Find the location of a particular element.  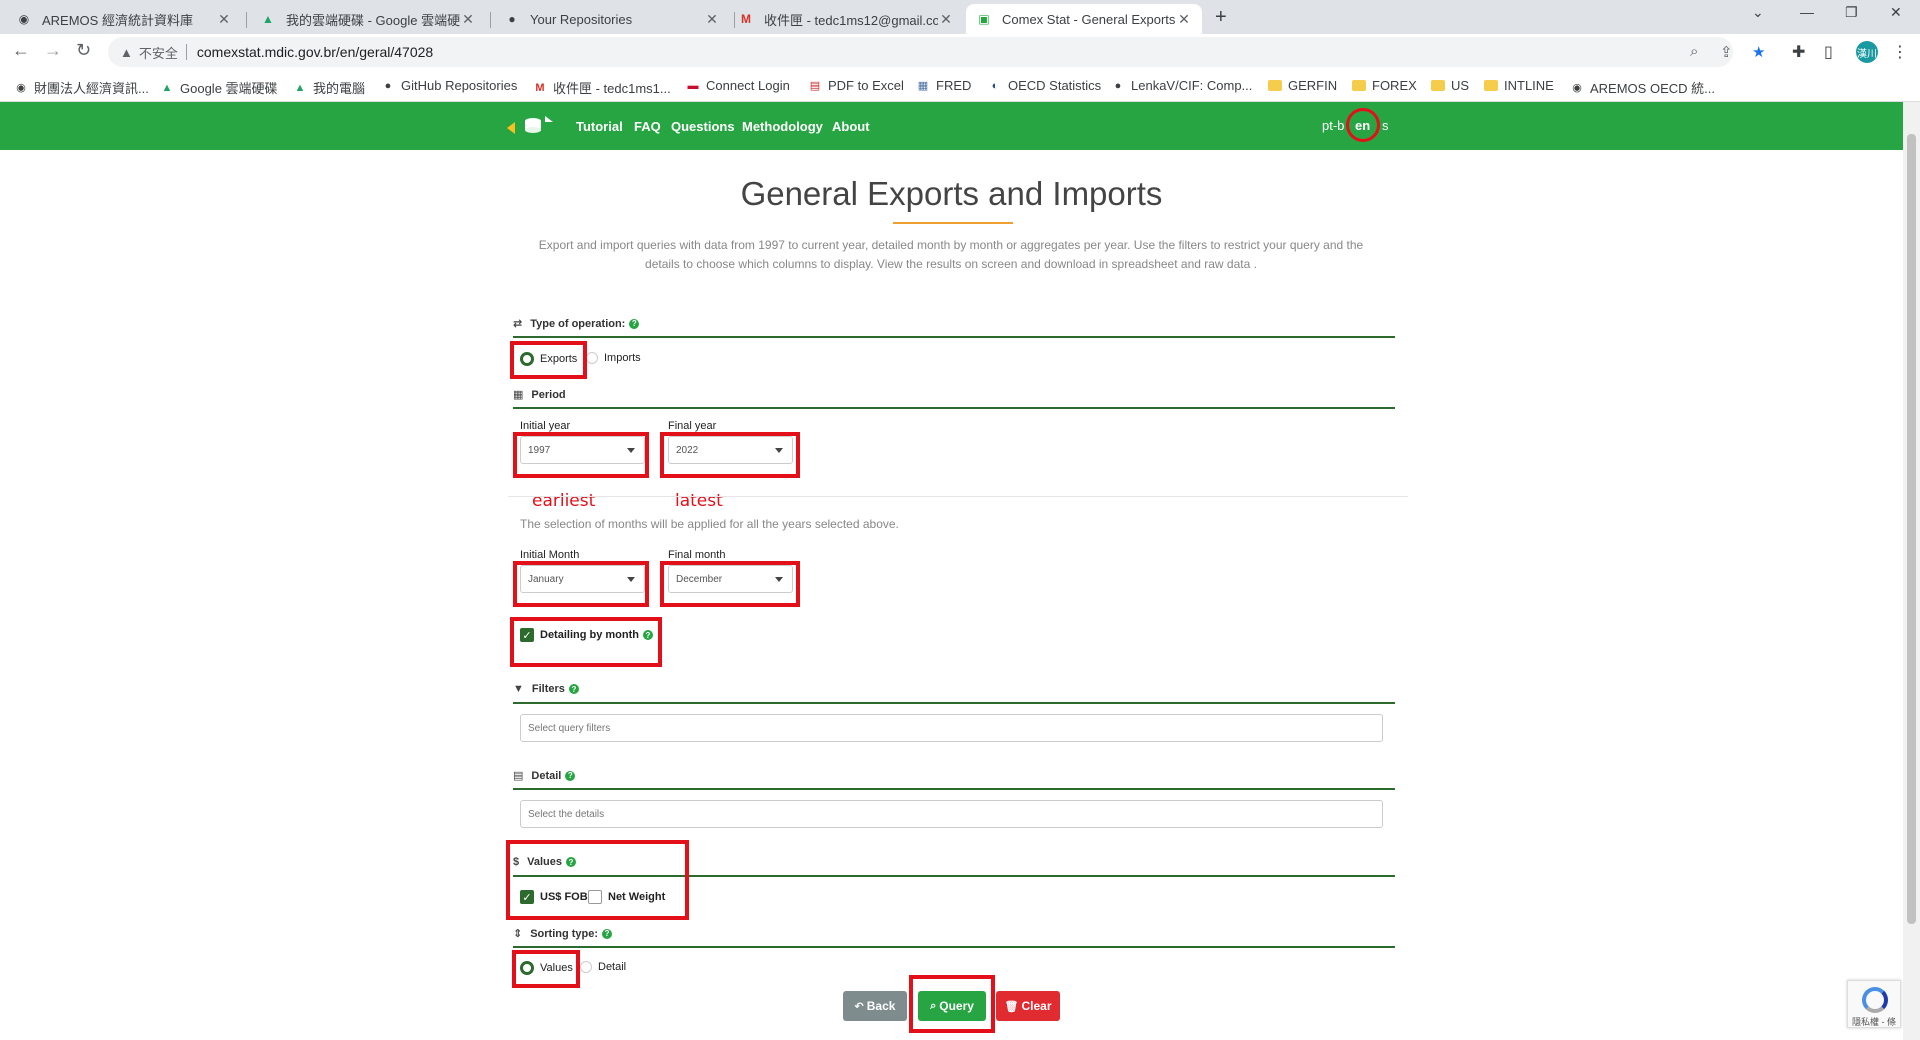

bookmark-item: ▲ Google 雲端硬碟 is located at coordinates (219, 87).